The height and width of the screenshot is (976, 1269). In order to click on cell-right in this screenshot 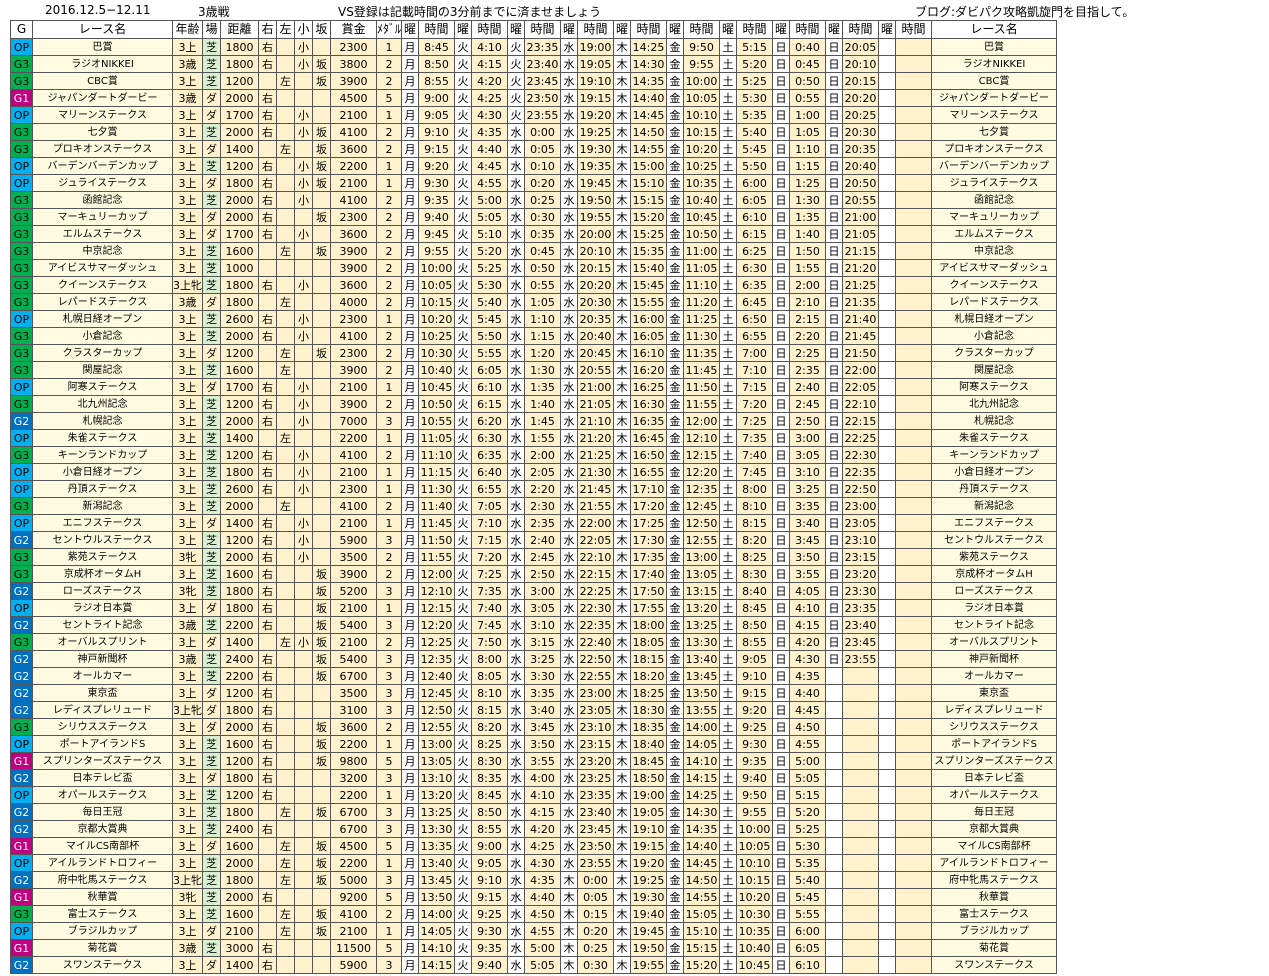, I will do `click(267, 302)`.